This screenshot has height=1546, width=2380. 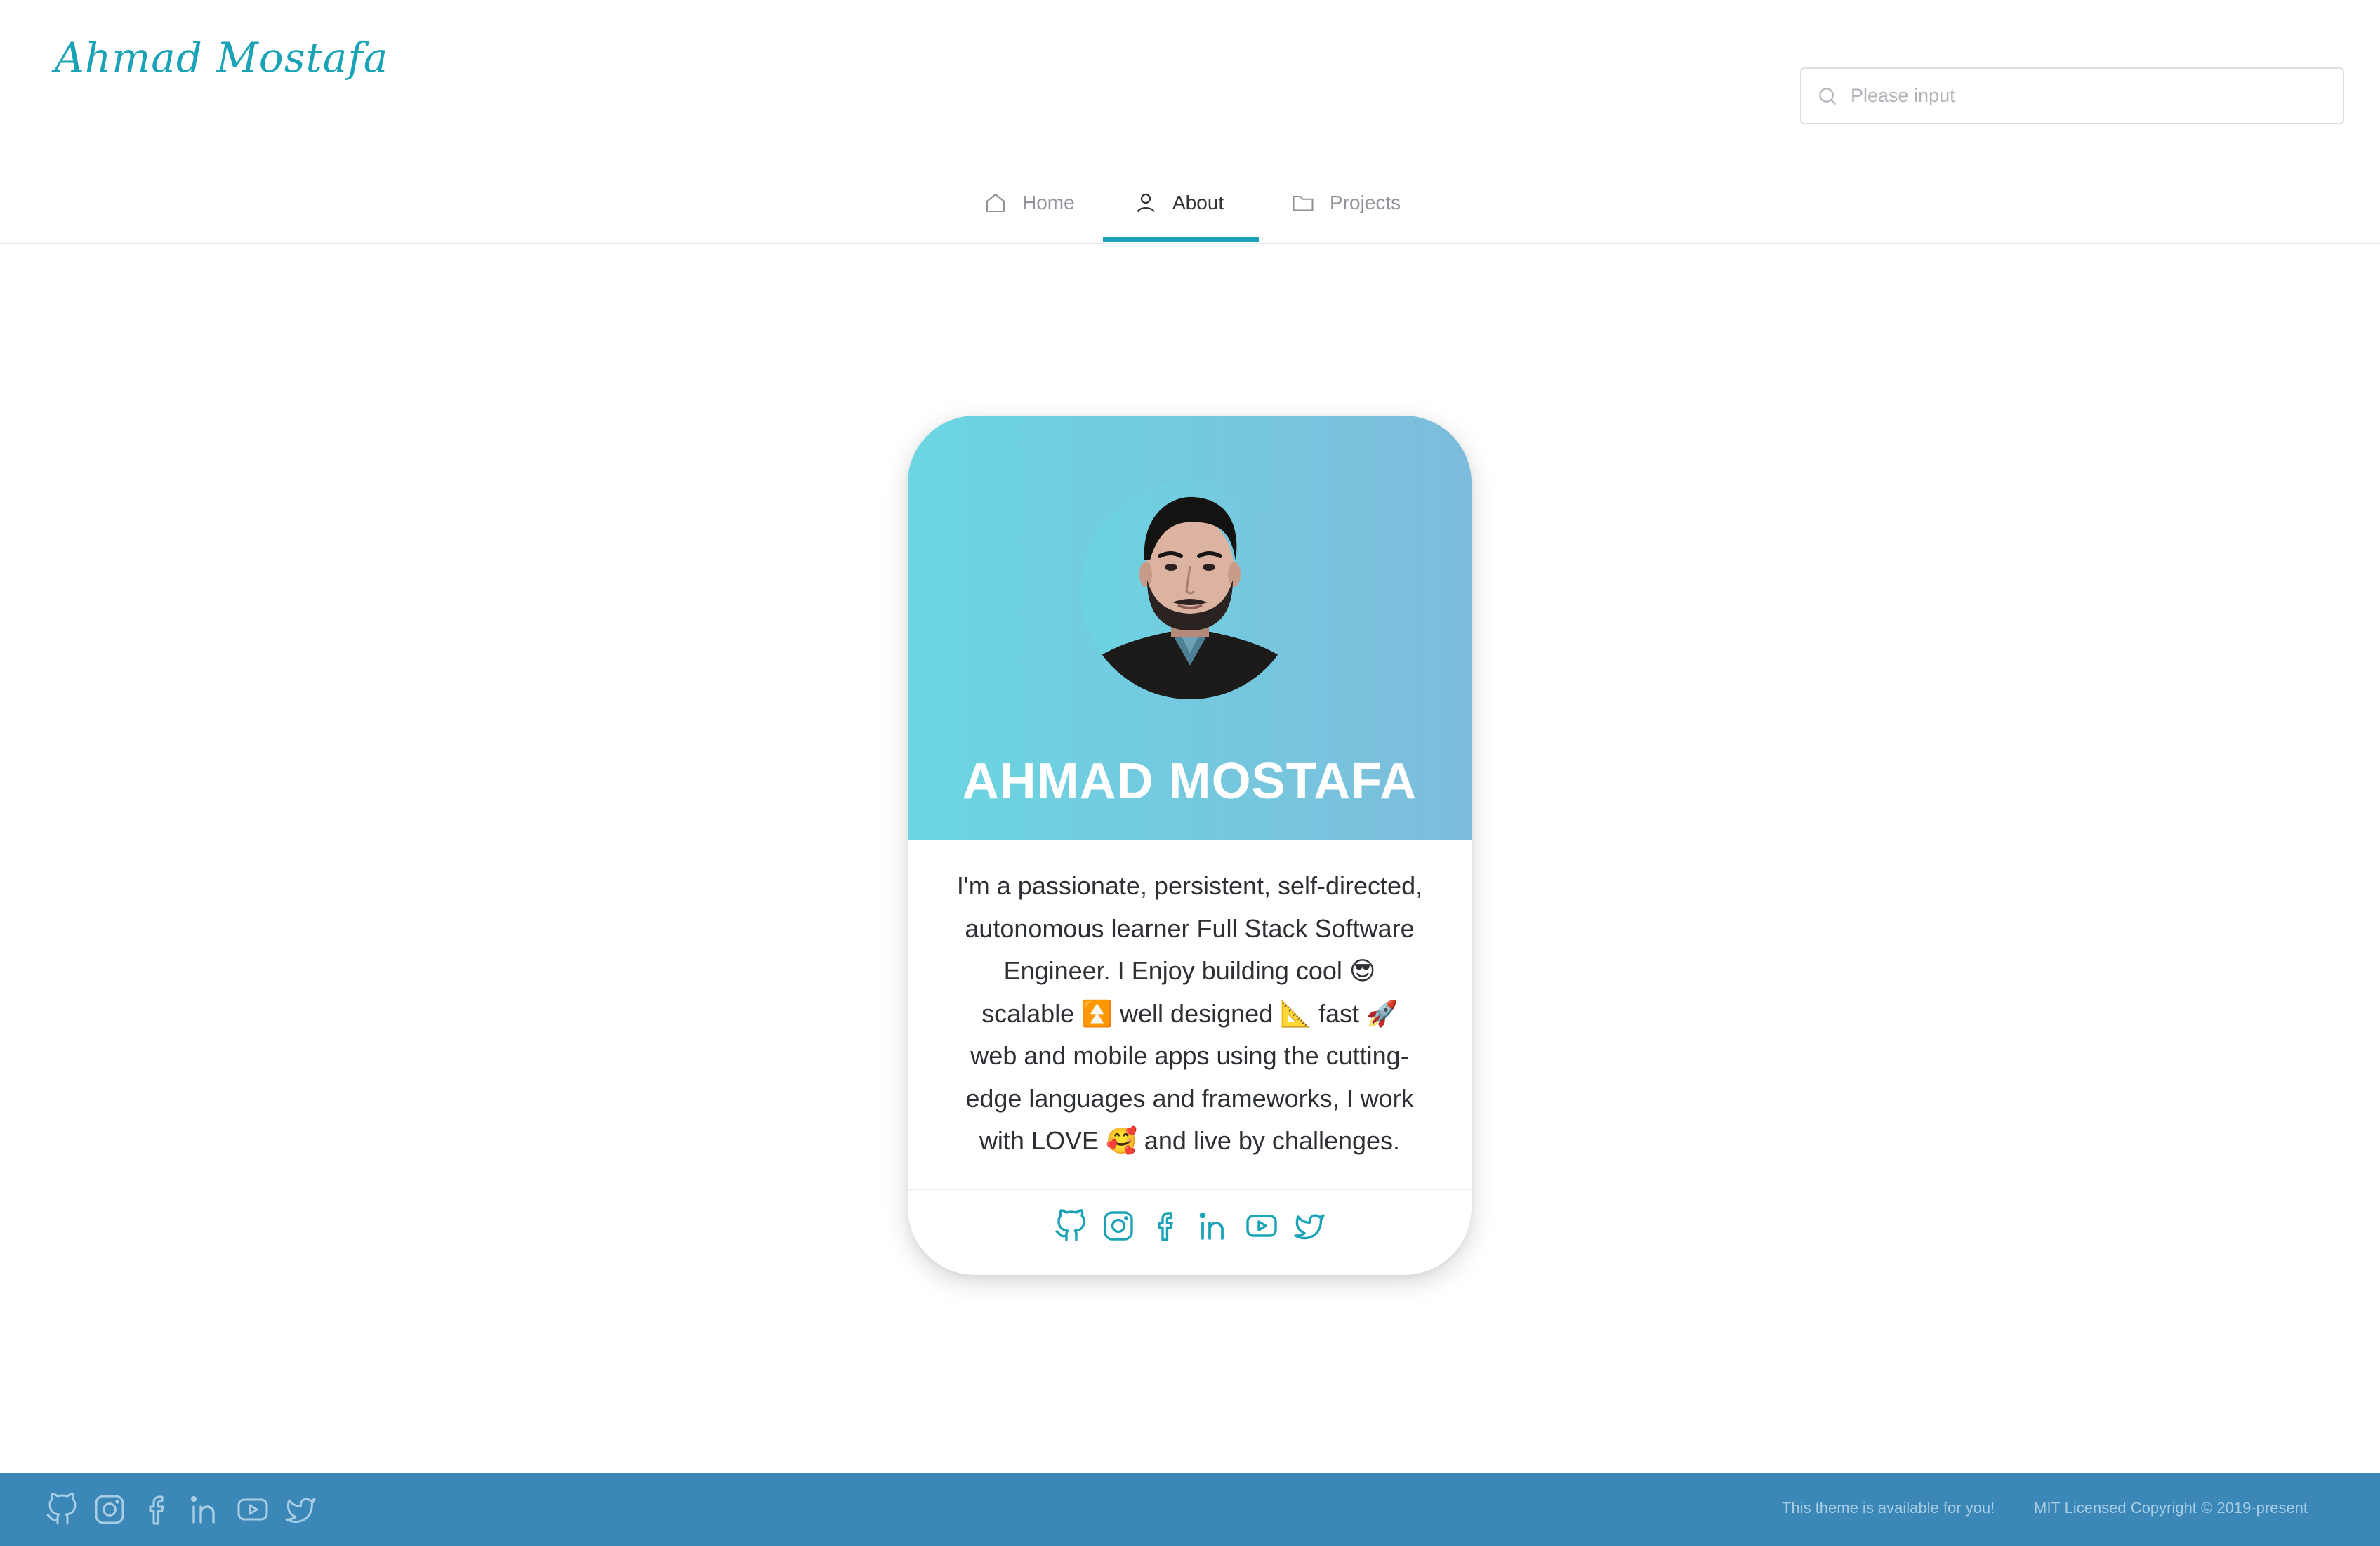 I want to click on bio-line: with LOVE 🥰 and live by challenges., so click(x=1190, y=1141).